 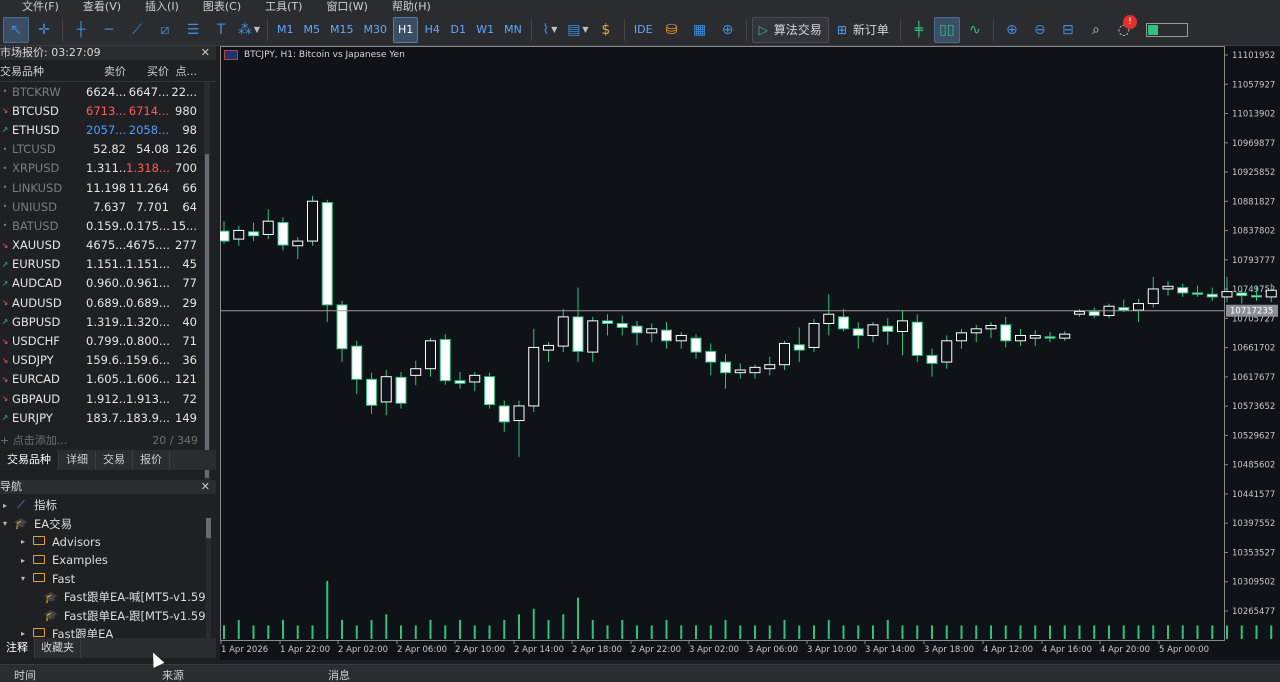 What do you see at coordinates (249, 30) in the screenshot?
I see `shapes-button: ⁂ ▼` at bounding box center [249, 30].